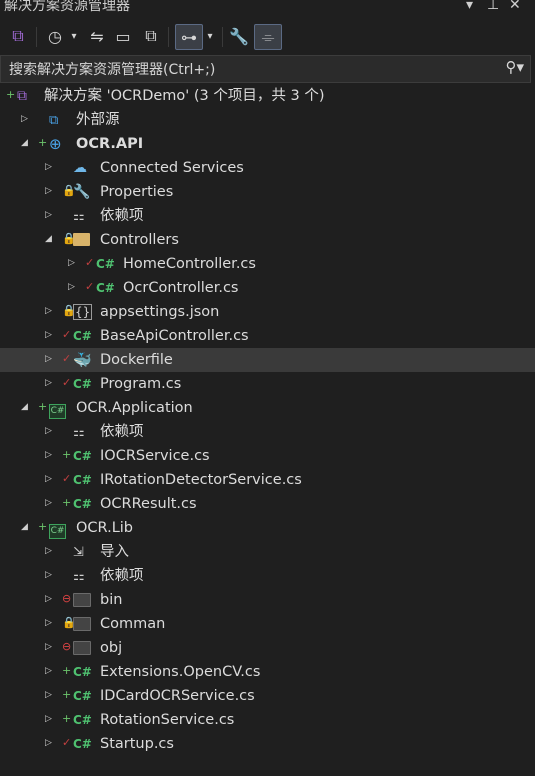 This screenshot has height=776, width=535. I want to click on tree-item: ▷ + C# IDCardOCRService.cs, so click(267, 696).